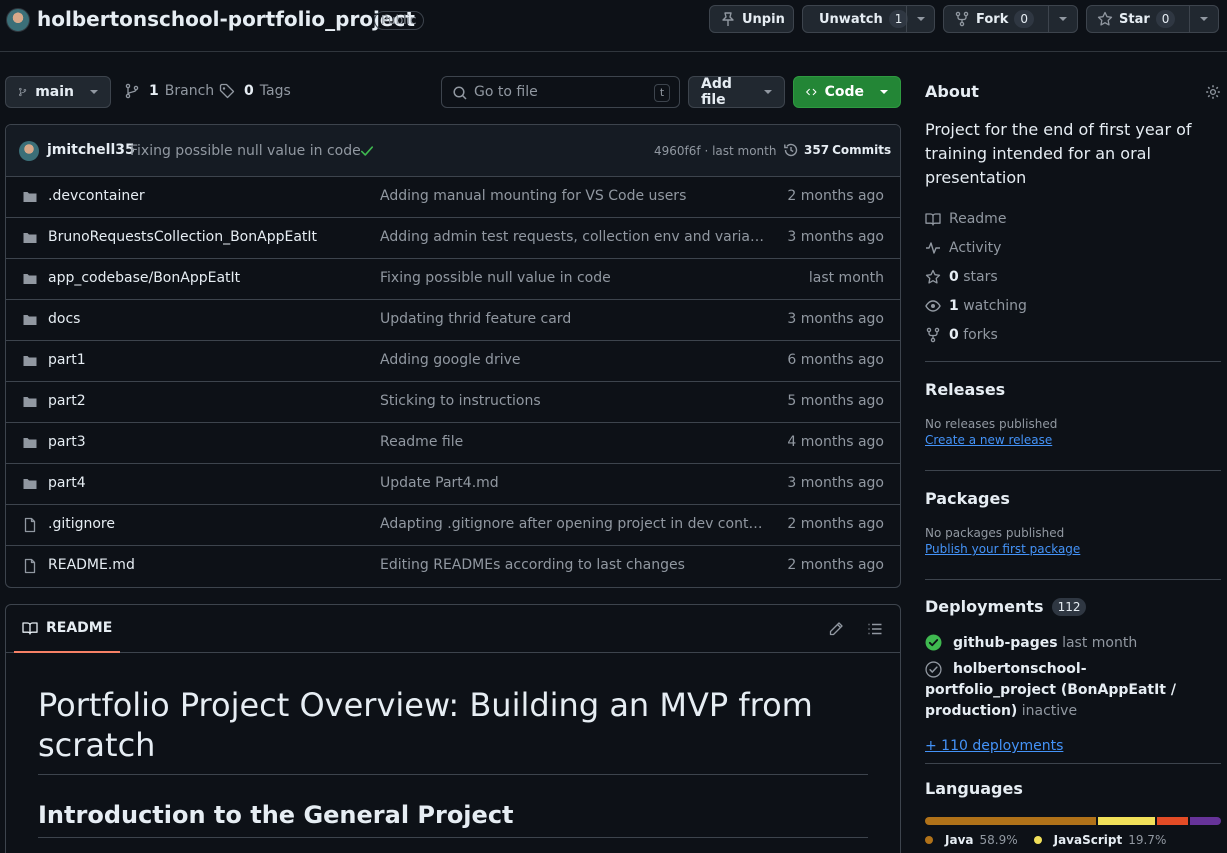 The image size is (1227, 853). Describe the element at coordinates (811, 92) in the screenshot. I see `code-icon` at that location.